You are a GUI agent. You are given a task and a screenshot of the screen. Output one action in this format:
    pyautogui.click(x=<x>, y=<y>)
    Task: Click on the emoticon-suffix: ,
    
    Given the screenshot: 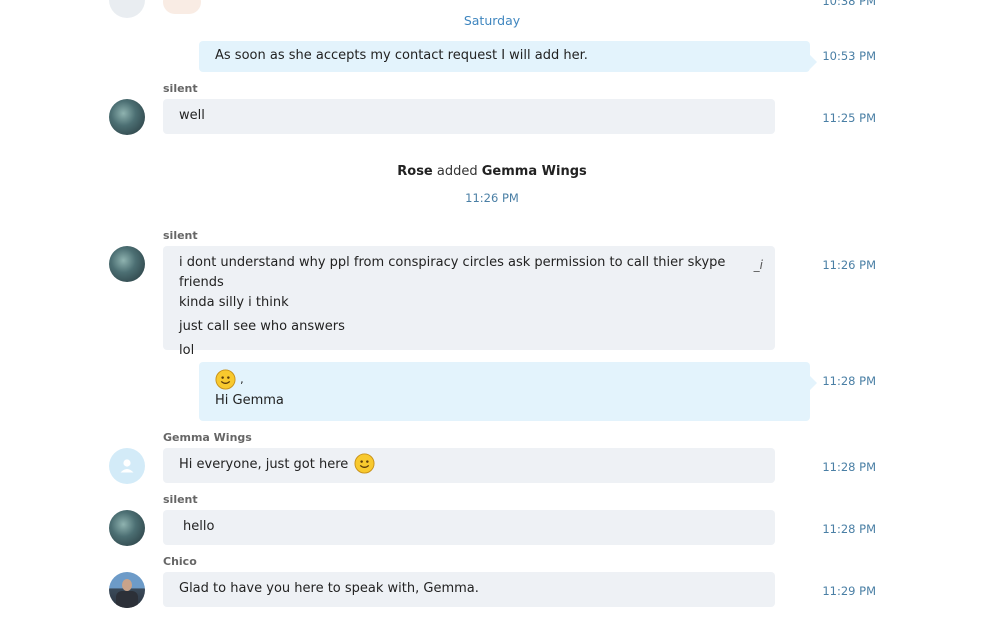 What is the action you would take?
    pyautogui.click(x=242, y=379)
    